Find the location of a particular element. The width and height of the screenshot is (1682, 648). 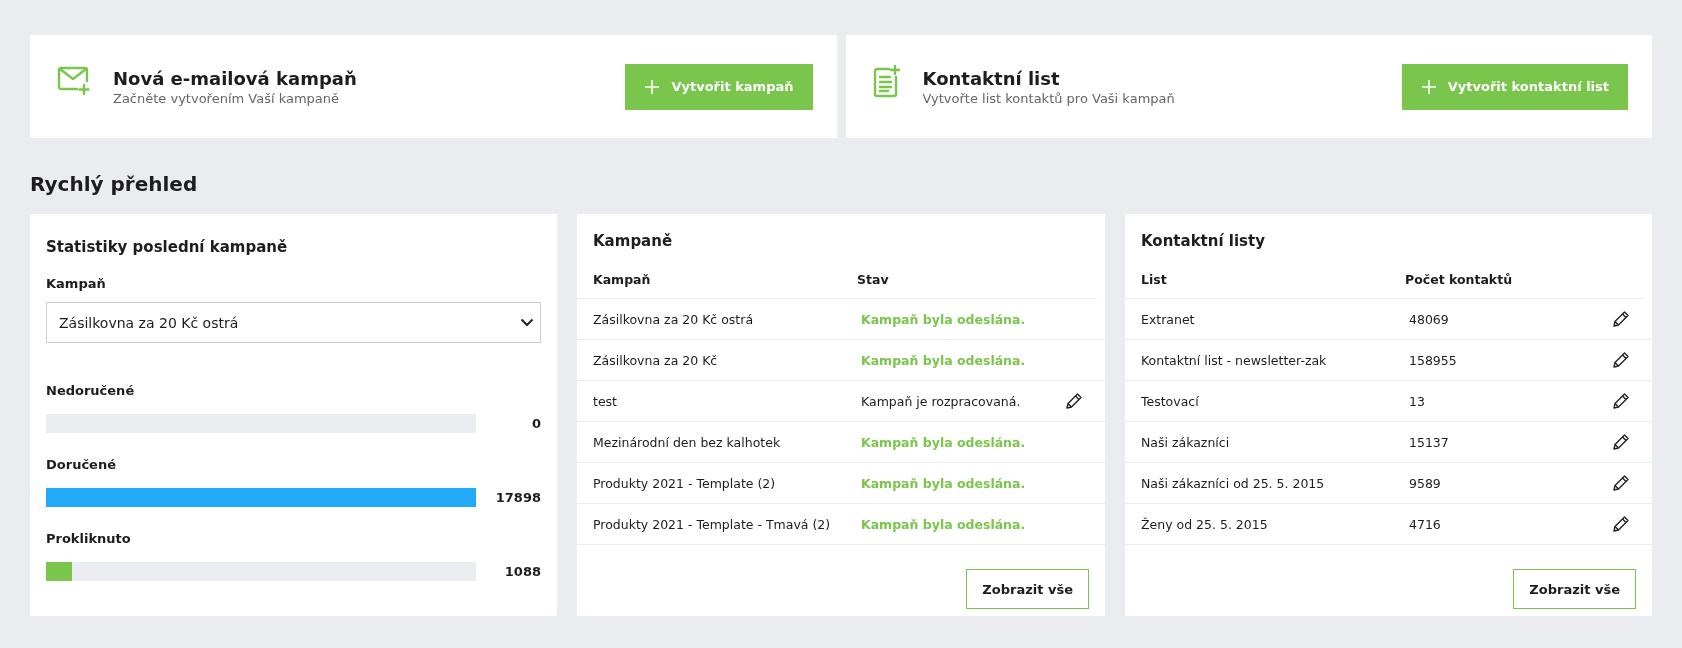

table-cell-text: 9589 is located at coordinates (1425, 483).